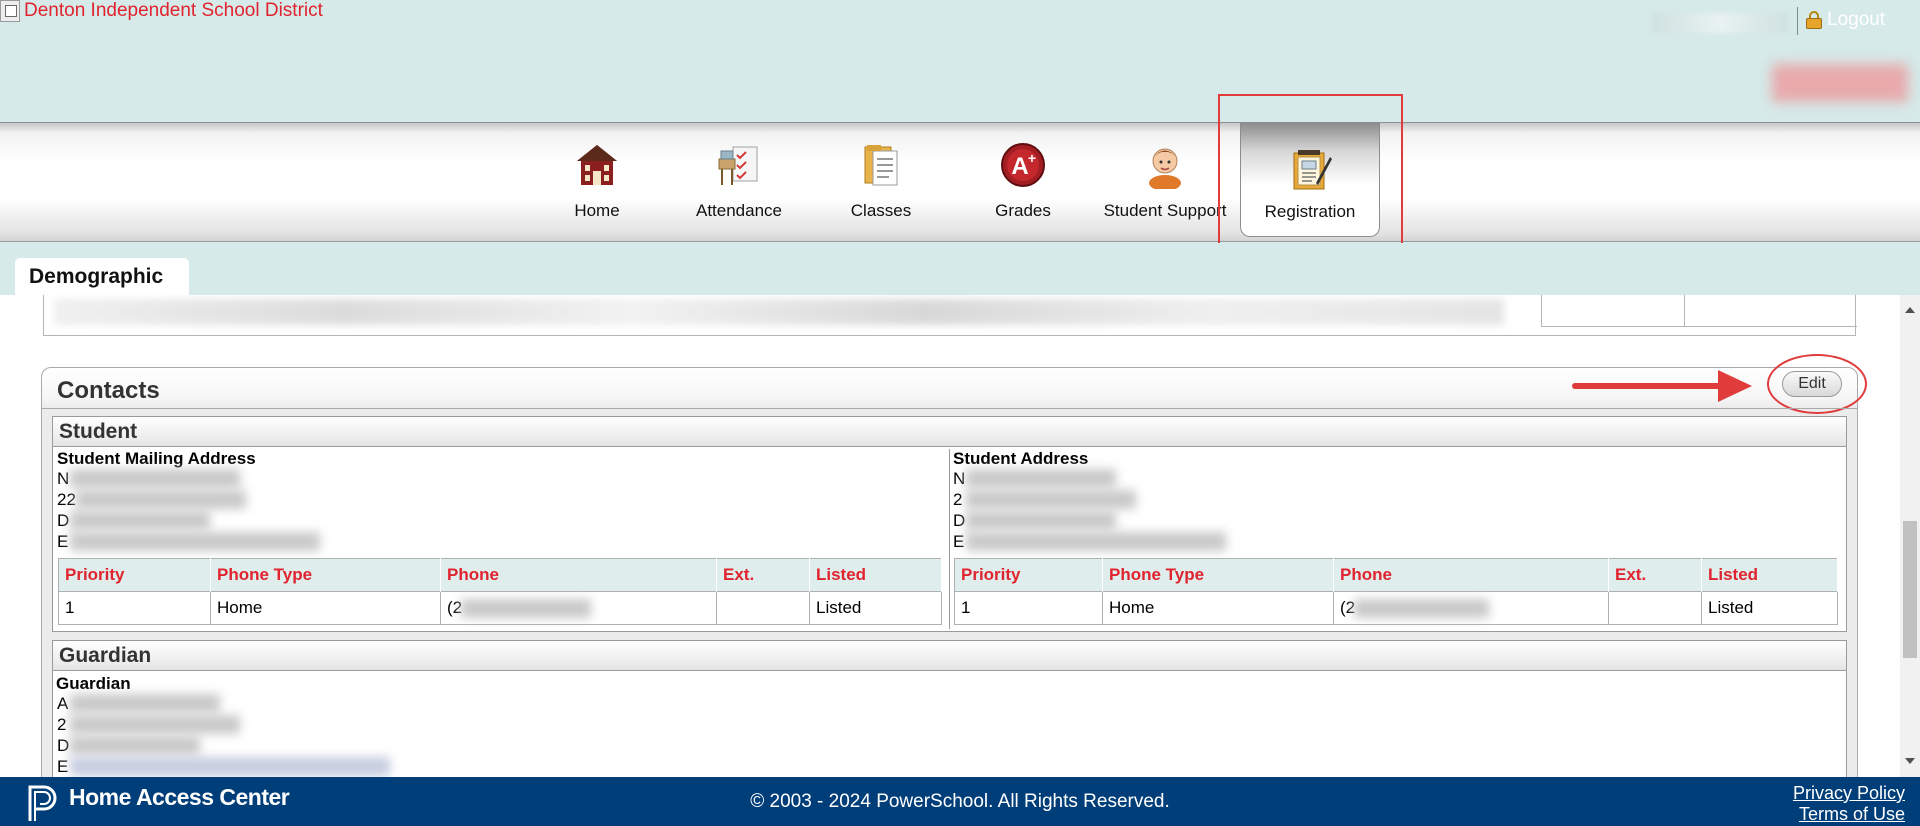 The height and width of the screenshot is (826, 1920). I want to click on nav-classes: Classes, so click(881, 183).